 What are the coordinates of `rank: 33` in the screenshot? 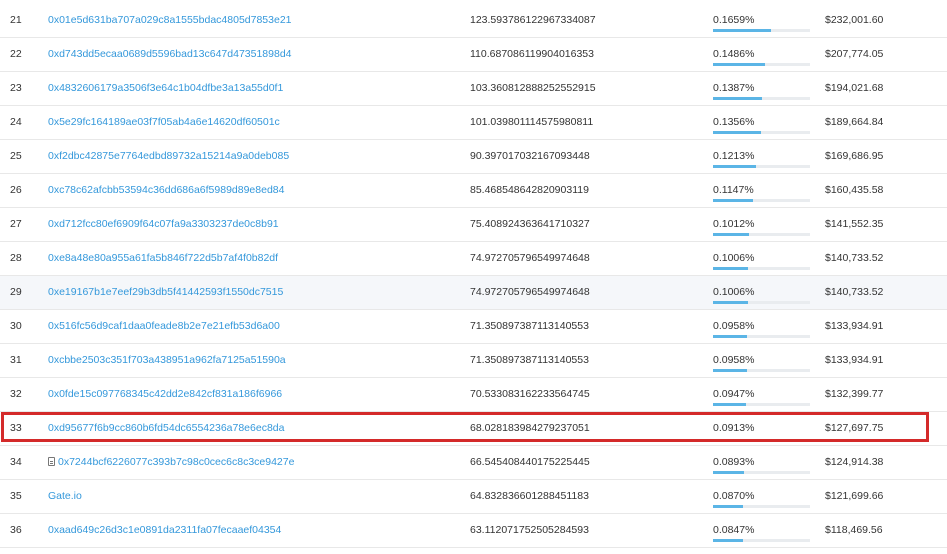 It's located at (16, 428).